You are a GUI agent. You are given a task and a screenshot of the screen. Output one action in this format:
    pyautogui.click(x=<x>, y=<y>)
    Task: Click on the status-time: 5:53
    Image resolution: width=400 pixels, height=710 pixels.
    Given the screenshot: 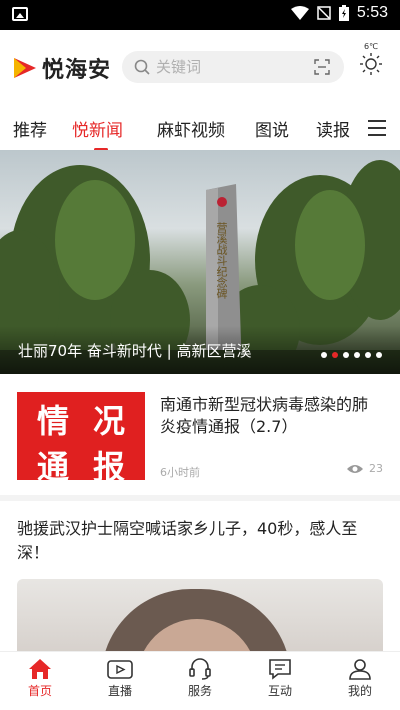 What is the action you would take?
    pyautogui.click(x=372, y=12)
    